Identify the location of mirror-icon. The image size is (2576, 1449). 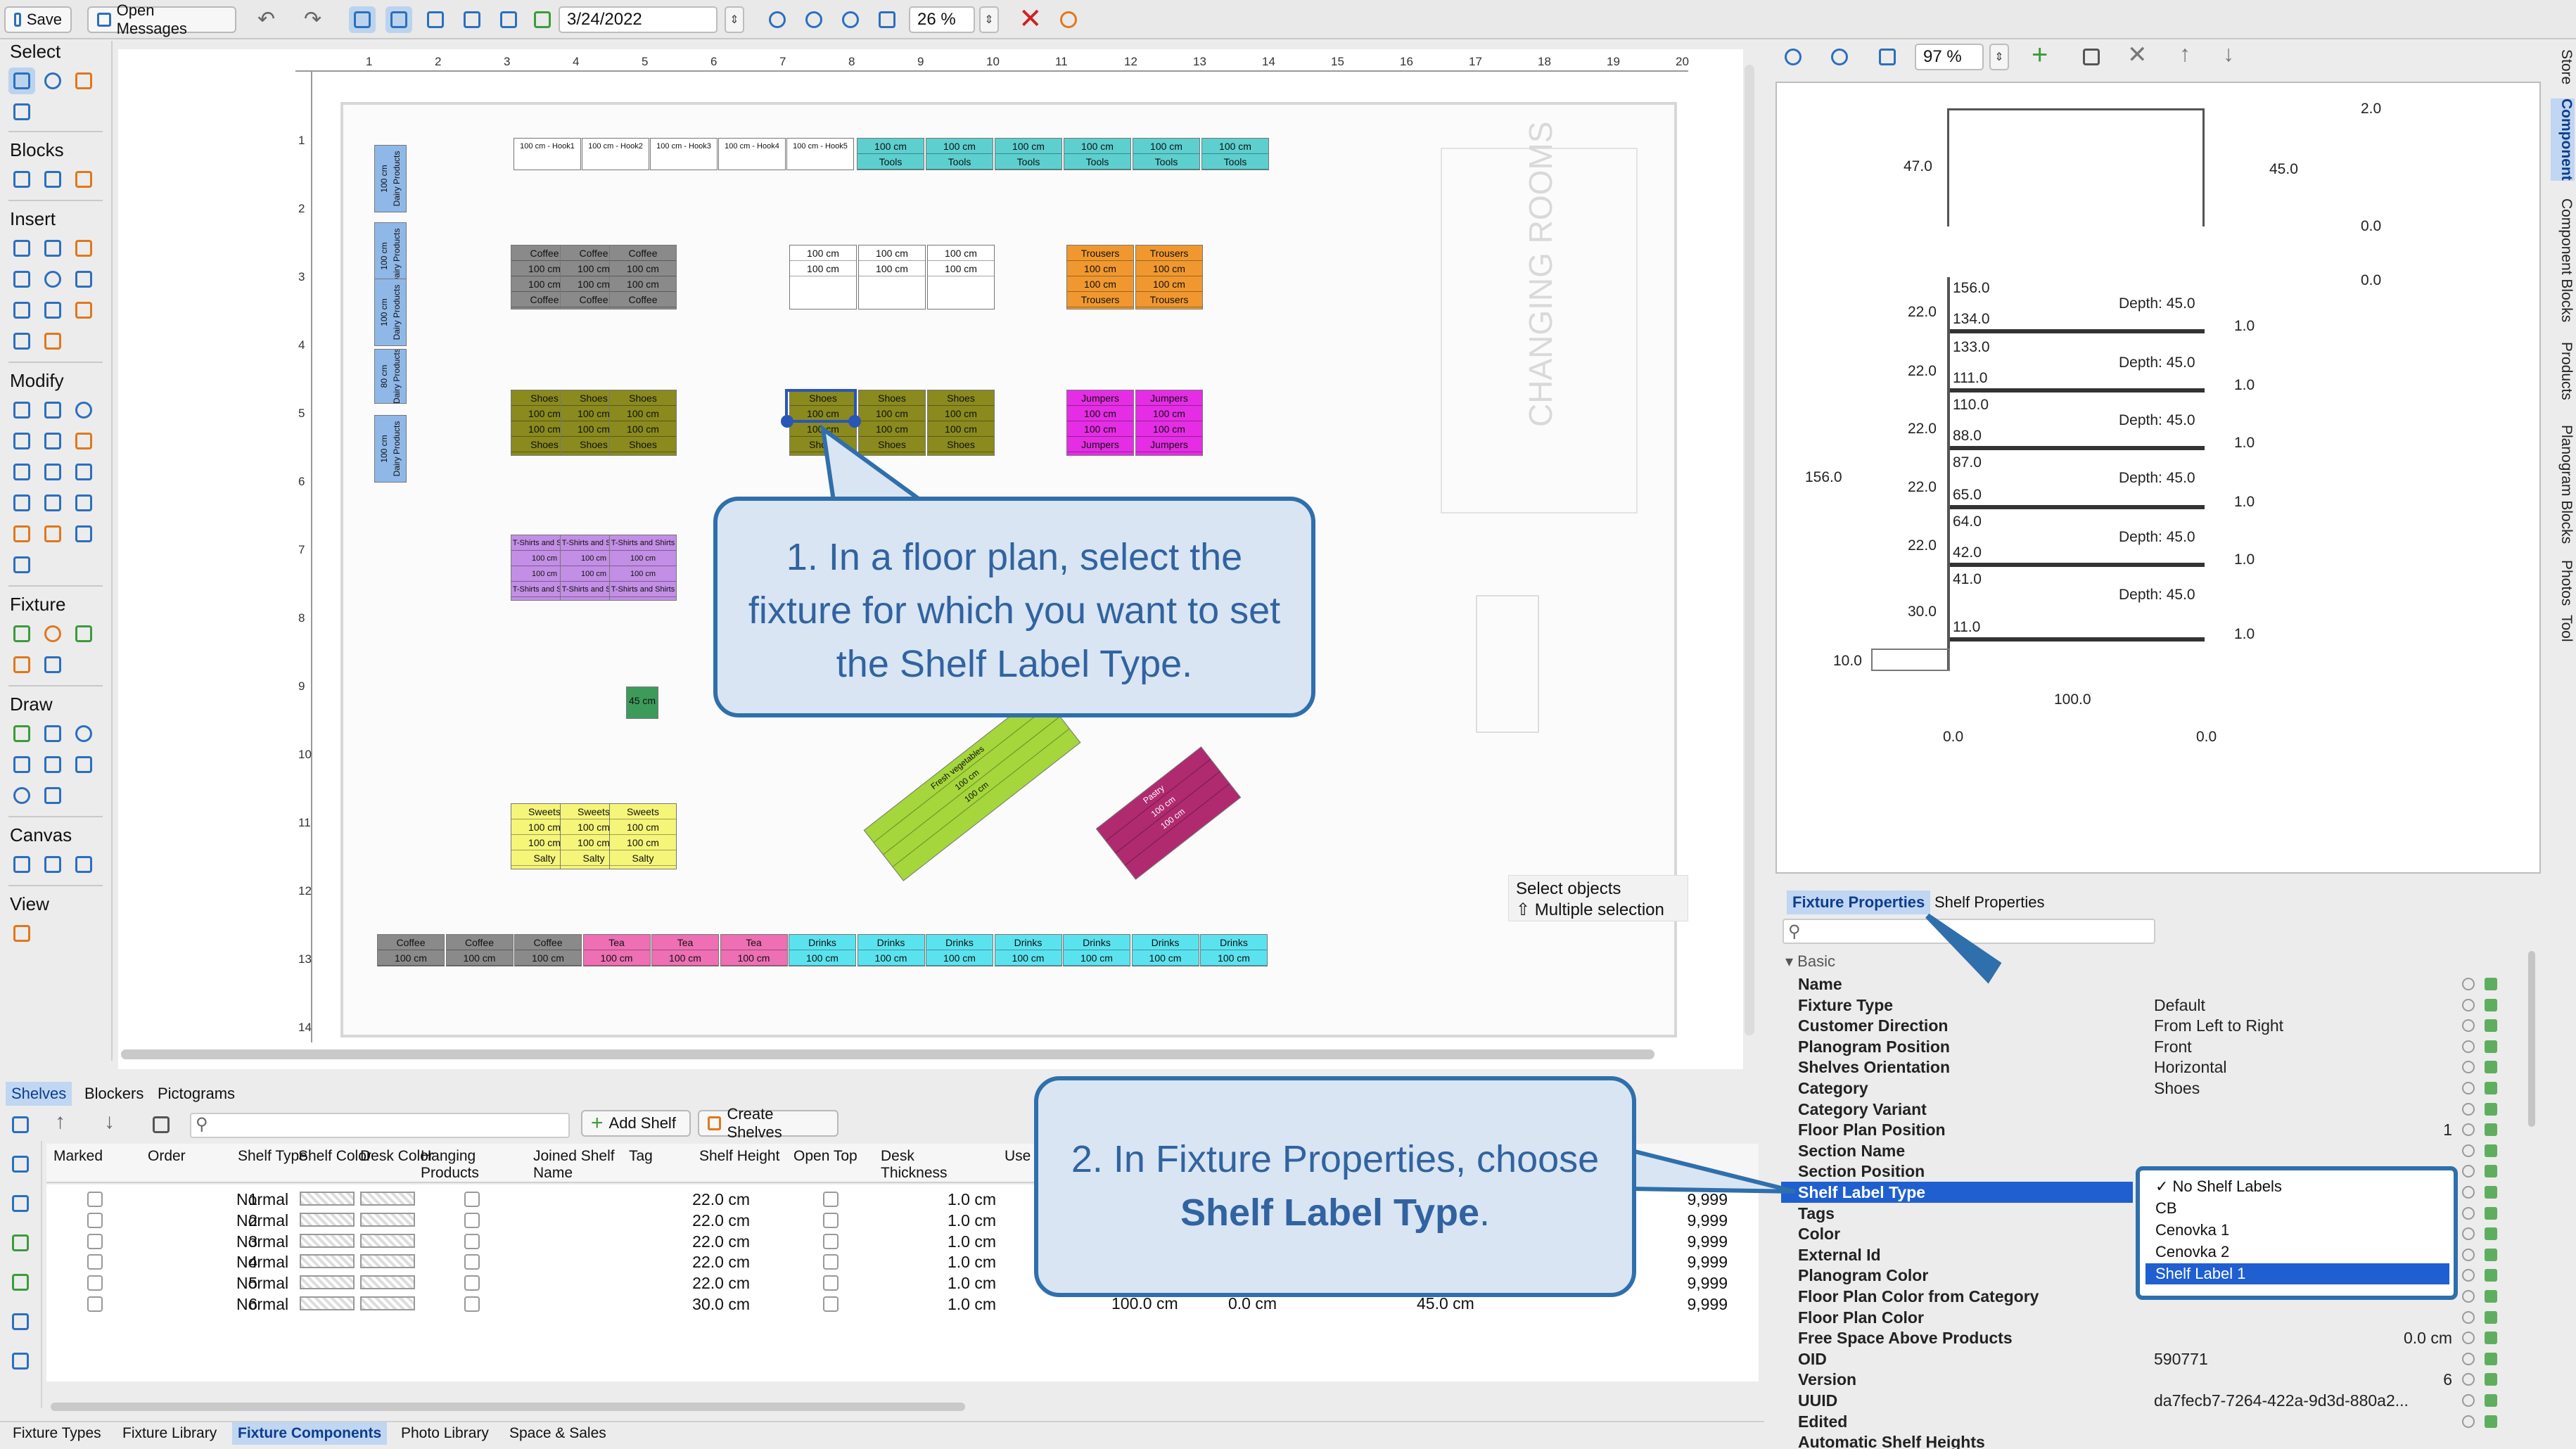
(83, 441).